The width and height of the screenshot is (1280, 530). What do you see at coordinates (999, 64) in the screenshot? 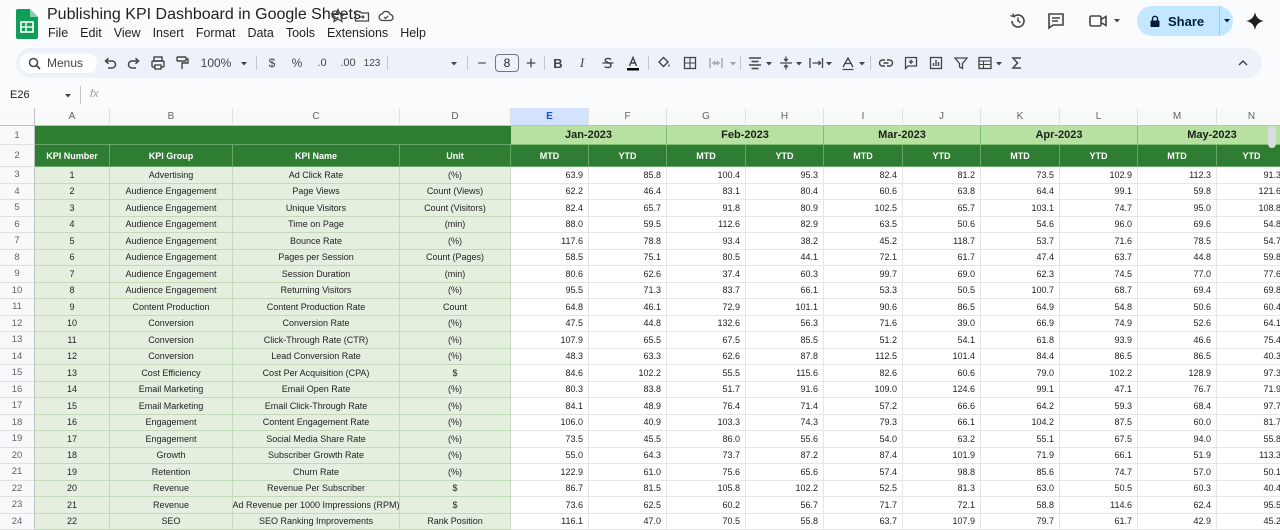
I see `table-dropdown-icon` at bounding box center [999, 64].